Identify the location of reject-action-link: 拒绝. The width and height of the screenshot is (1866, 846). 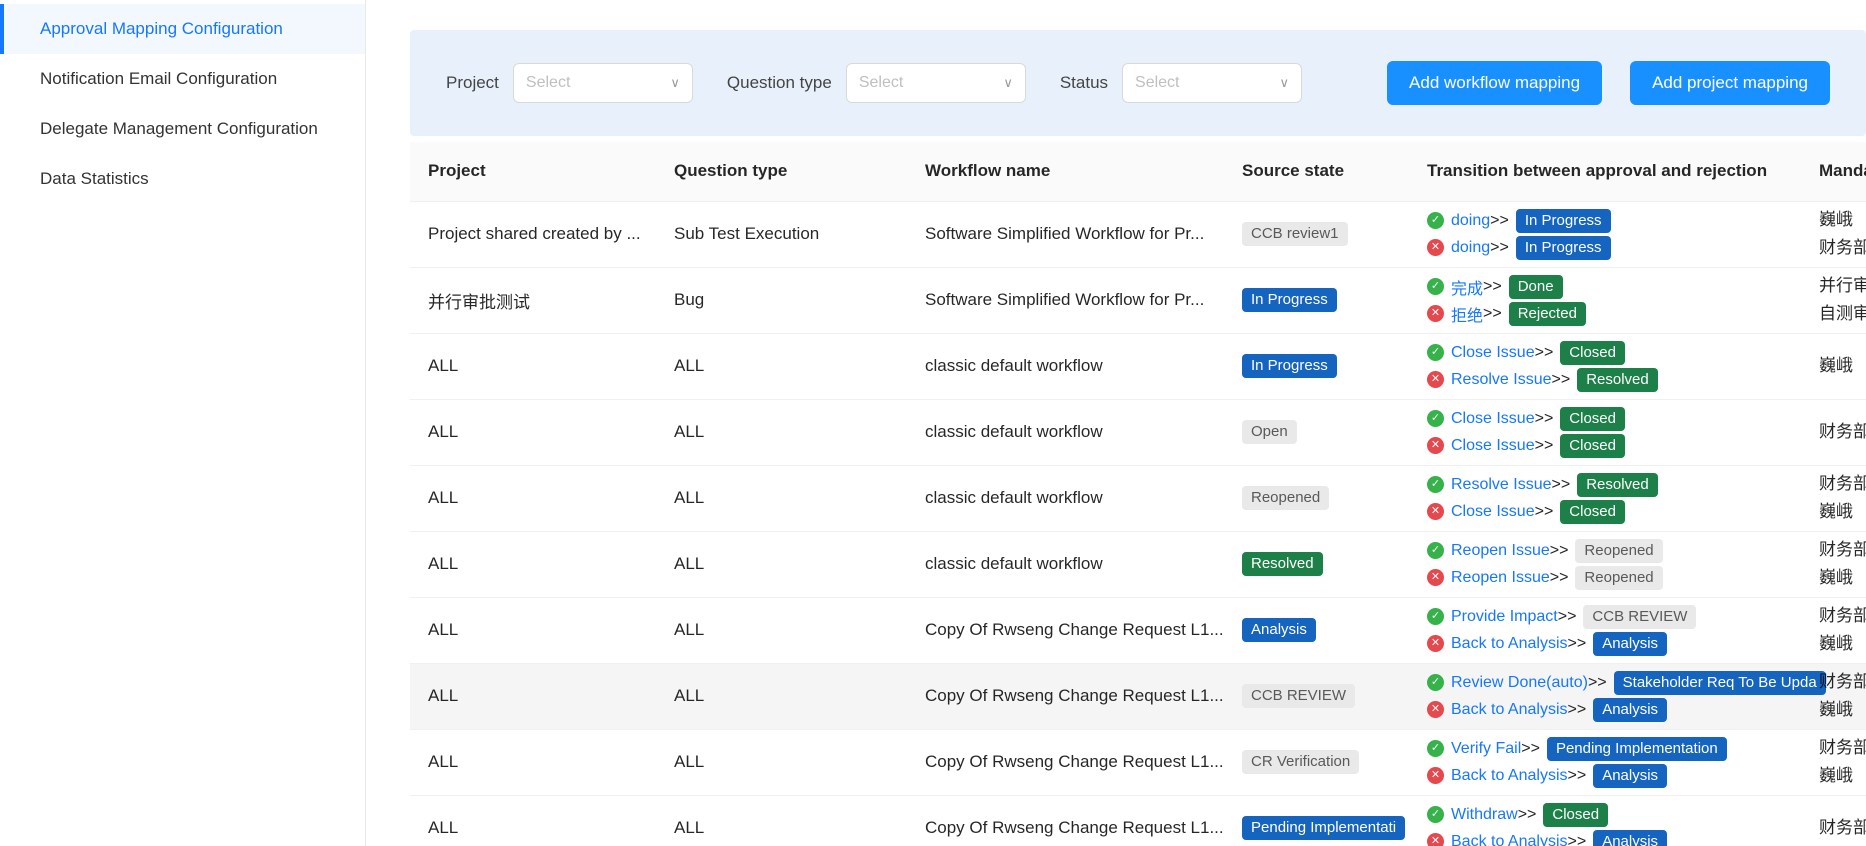
(1467, 314).